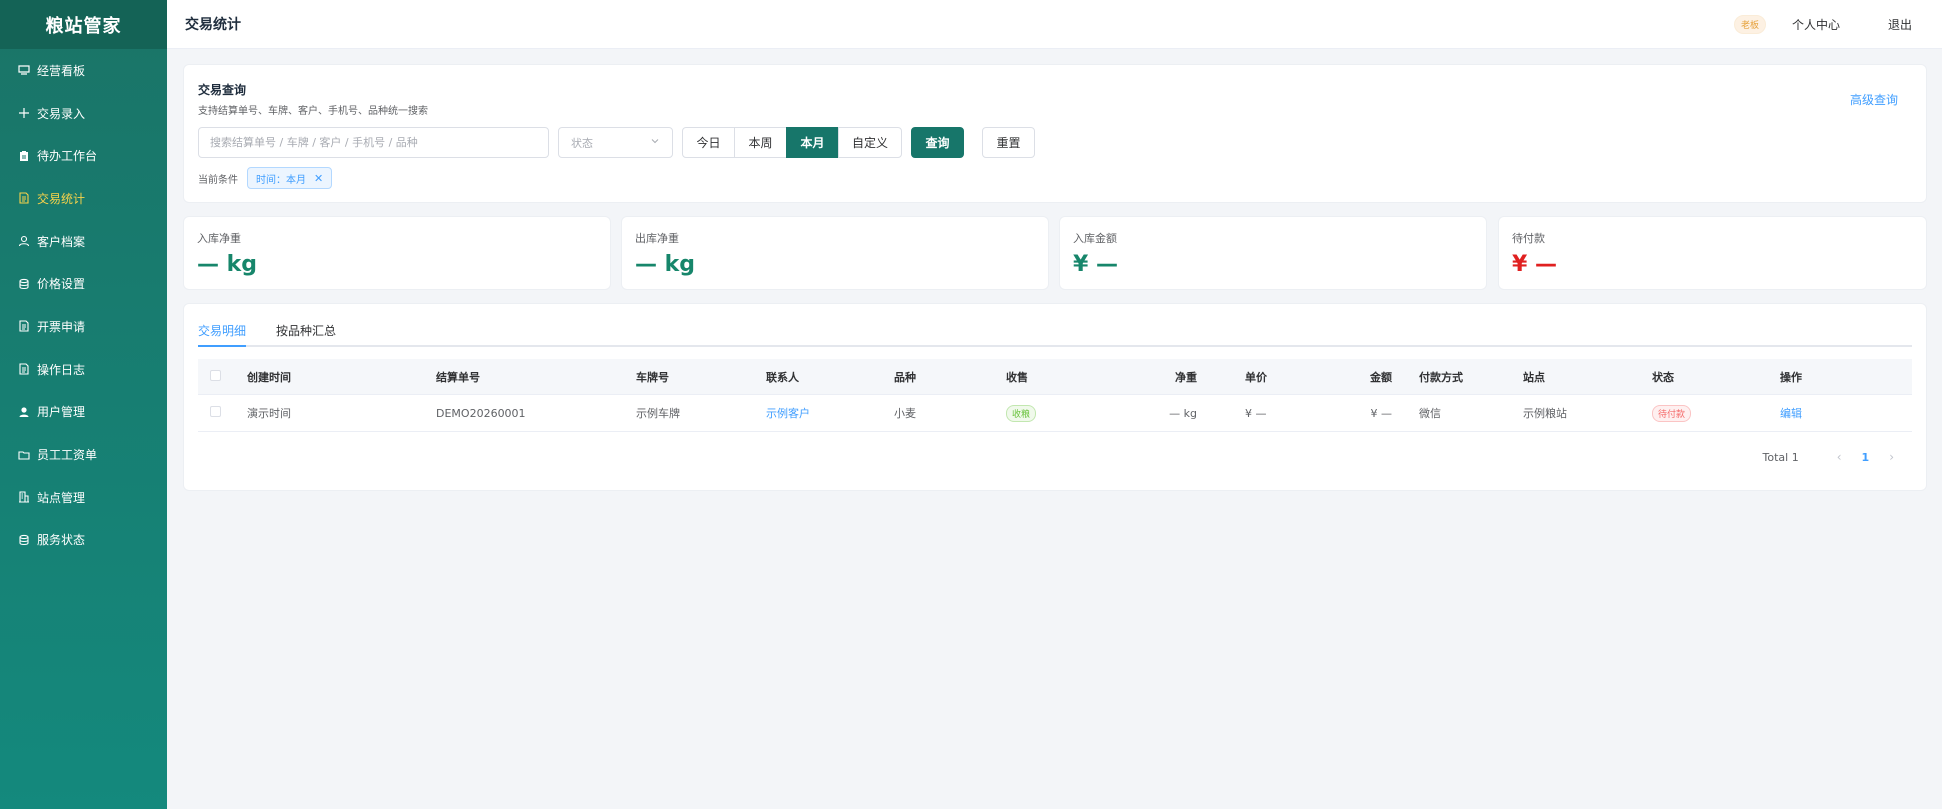 This screenshot has height=809, width=1942. Describe the element at coordinates (1874, 99) in the screenshot. I see `advanced-query-link: 高级查询` at that location.